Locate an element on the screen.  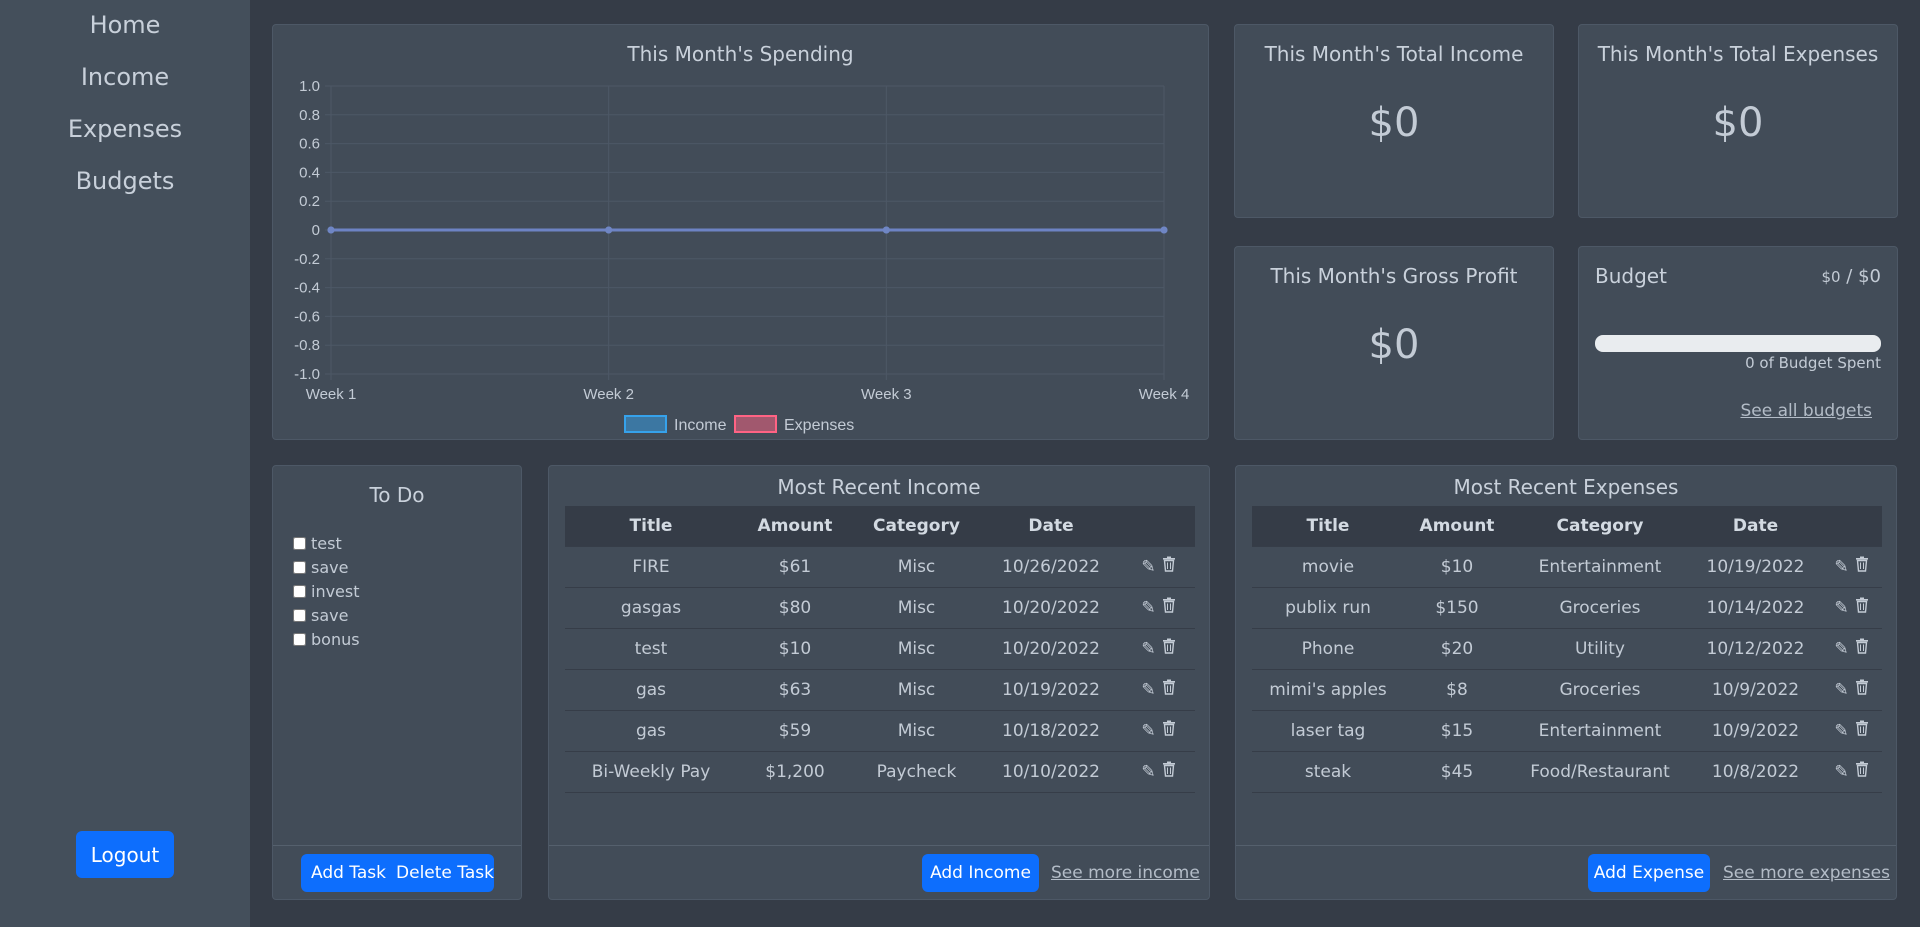
todo-title: To Do is located at coordinates (397, 495).